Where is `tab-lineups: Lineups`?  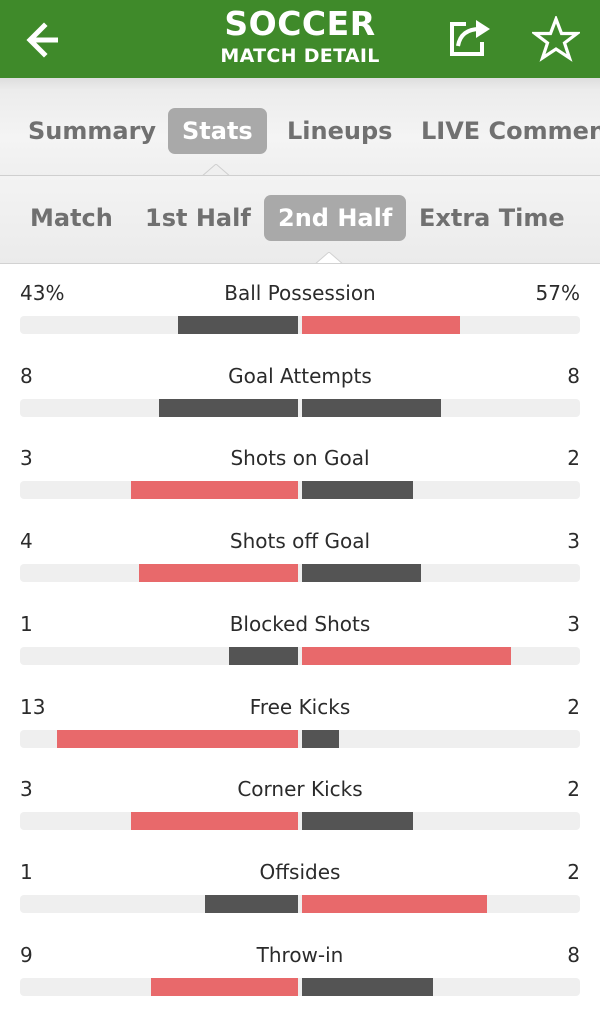
tab-lineups: Lineups is located at coordinates (339, 131).